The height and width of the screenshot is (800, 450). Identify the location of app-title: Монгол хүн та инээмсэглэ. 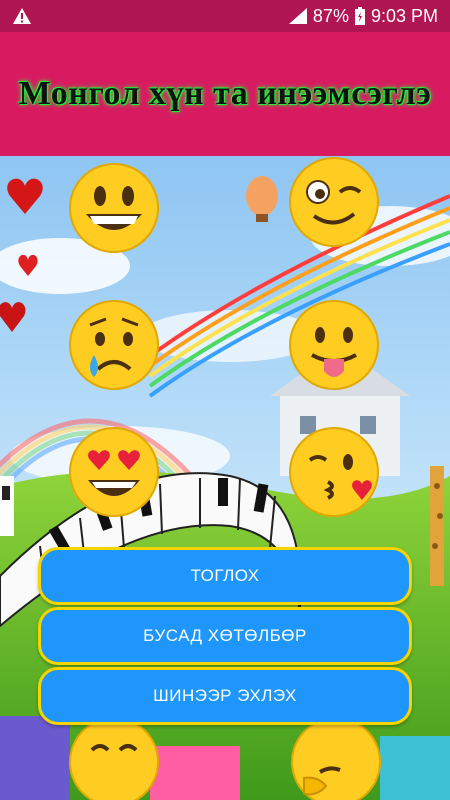
(225, 93).